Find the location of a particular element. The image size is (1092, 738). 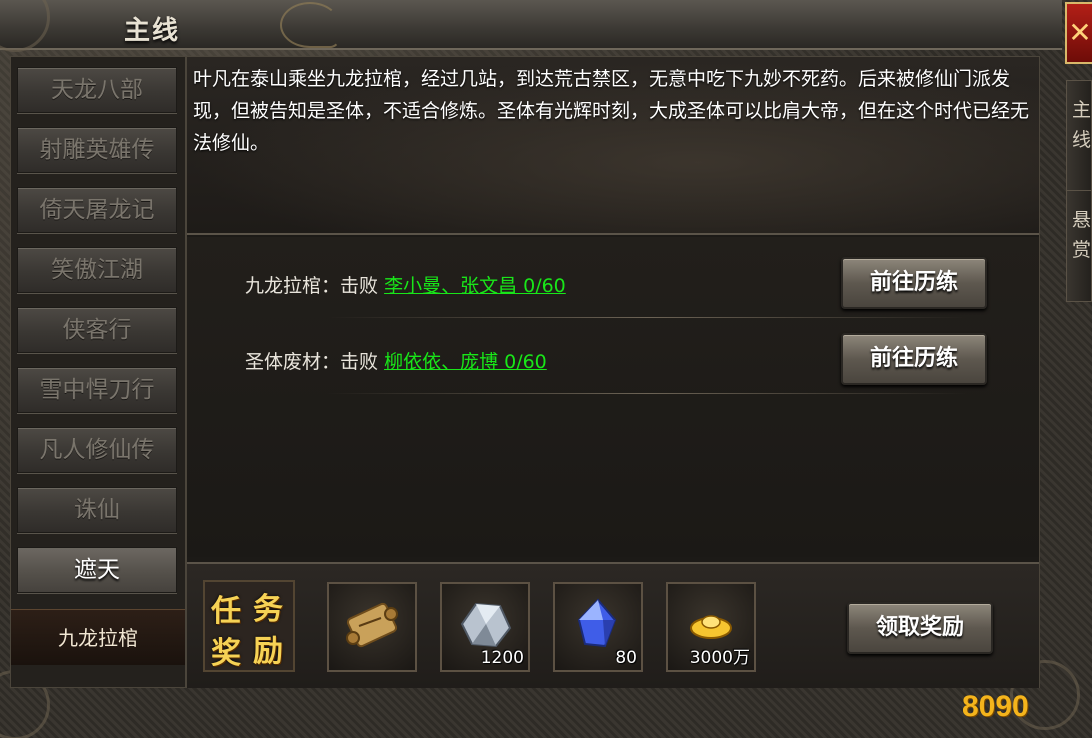

quest-row: 九龙拉棺：击败 李小曼、张文昌 0/60 前往历练 is located at coordinates (613, 281).